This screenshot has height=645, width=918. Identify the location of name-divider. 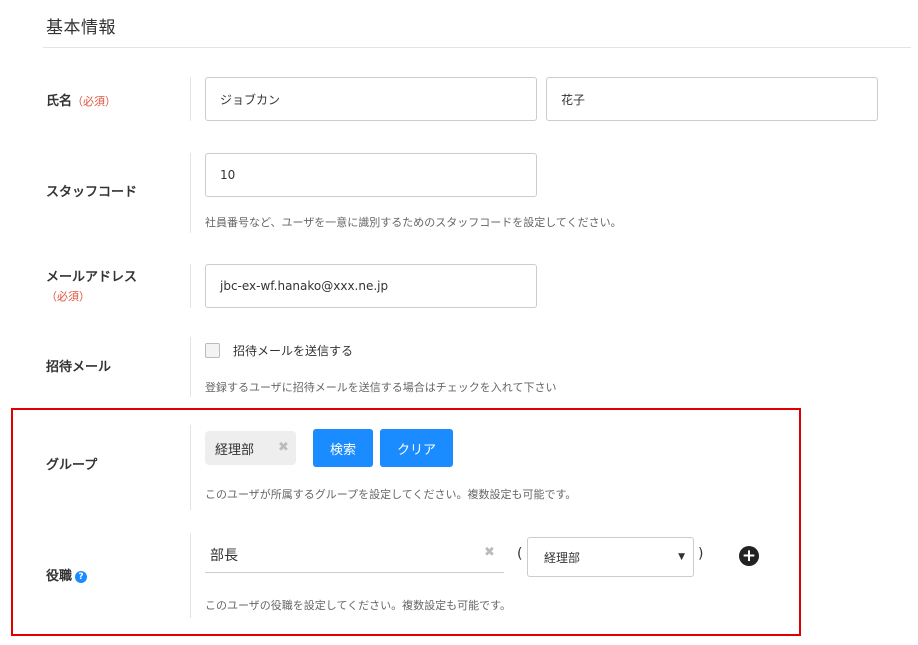
(190, 99).